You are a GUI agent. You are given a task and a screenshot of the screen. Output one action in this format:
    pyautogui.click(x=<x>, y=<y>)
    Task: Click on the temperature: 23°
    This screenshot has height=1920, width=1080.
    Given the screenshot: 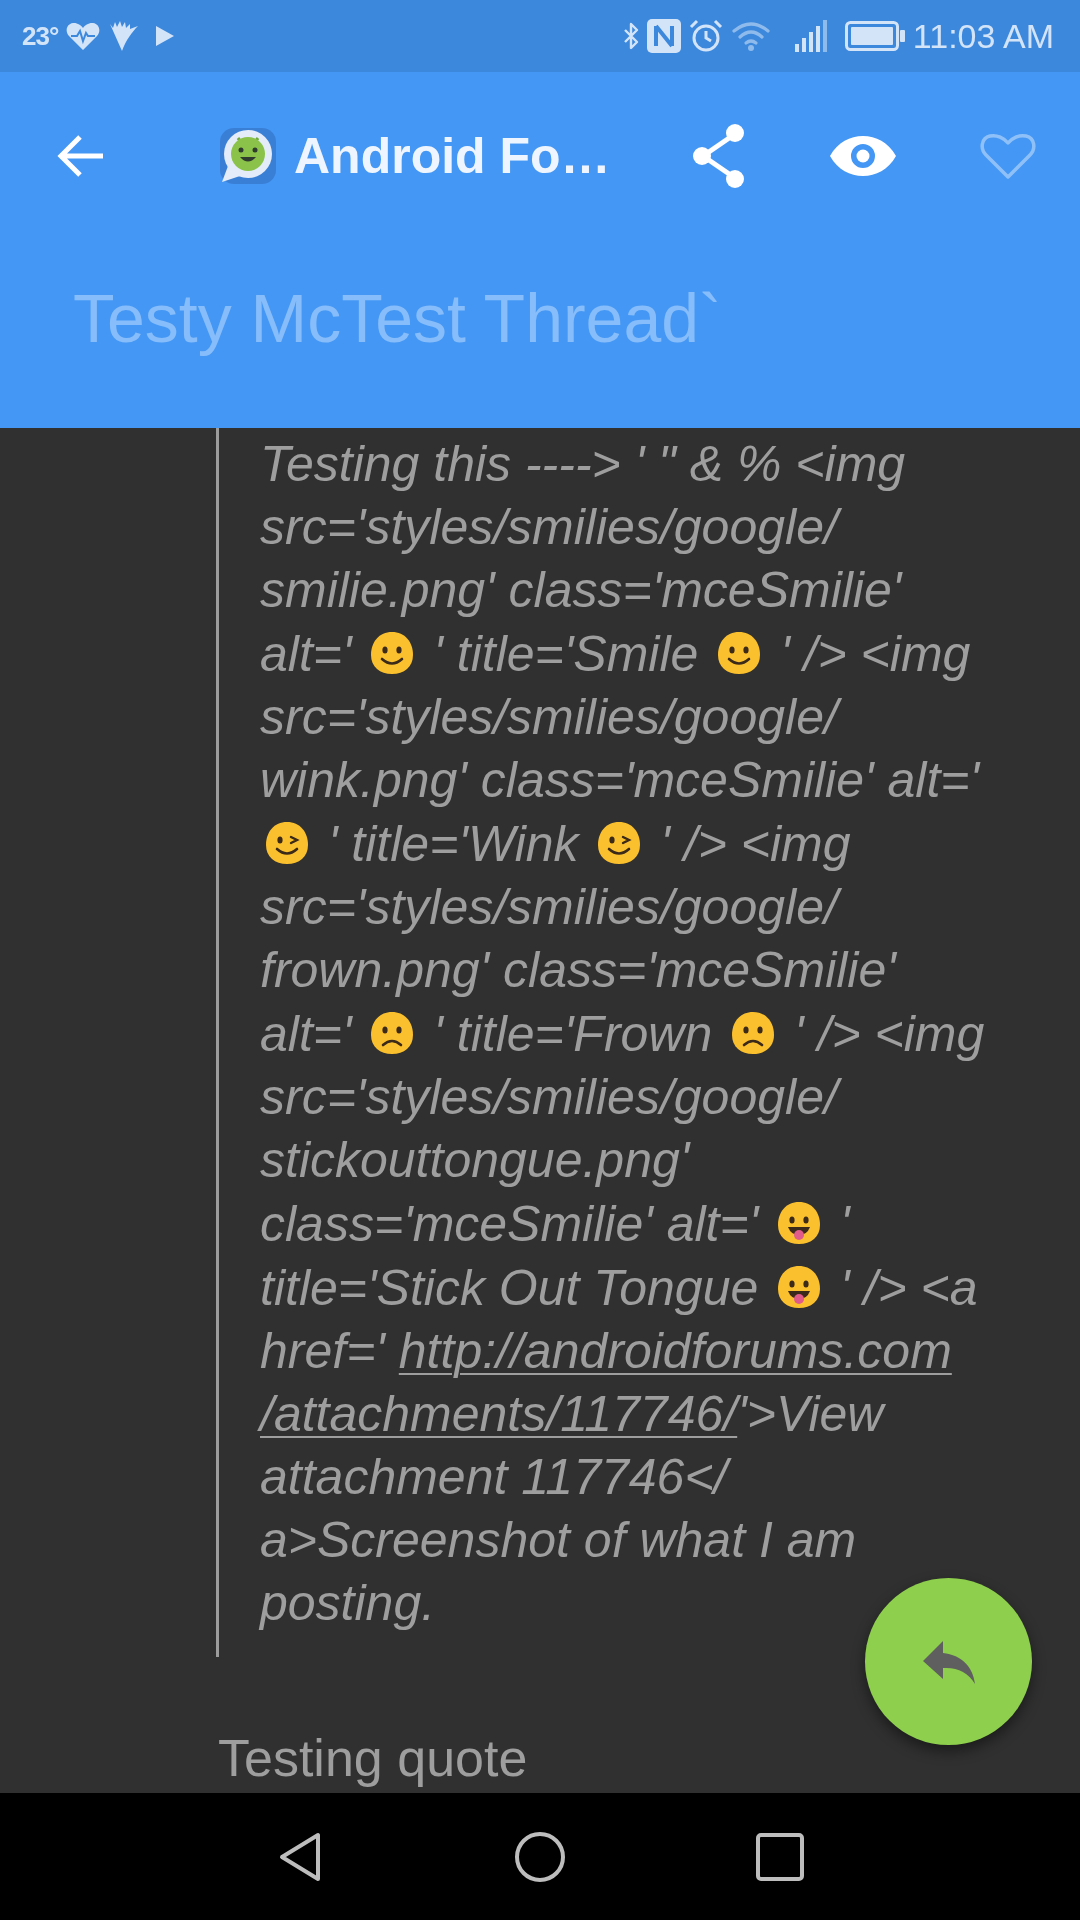 What is the action you would take?
    pyautogui.click(x=40, y=36)
    